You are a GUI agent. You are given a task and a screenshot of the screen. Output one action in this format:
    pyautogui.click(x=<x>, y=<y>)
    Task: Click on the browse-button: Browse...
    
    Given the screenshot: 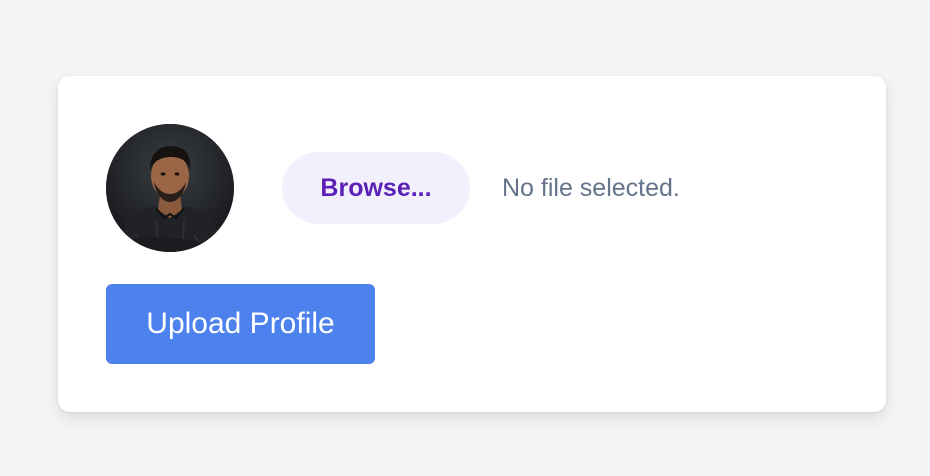 What is the action you would take?
    pyautogui.click(x=376, y=188)
    